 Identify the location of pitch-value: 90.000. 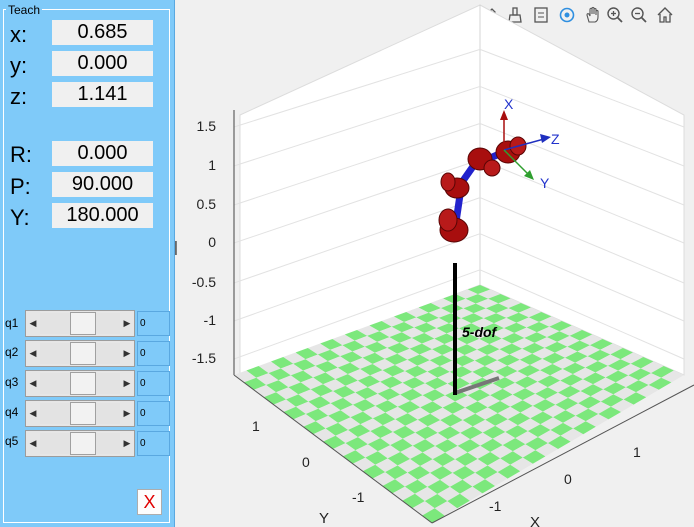
(102, 184).